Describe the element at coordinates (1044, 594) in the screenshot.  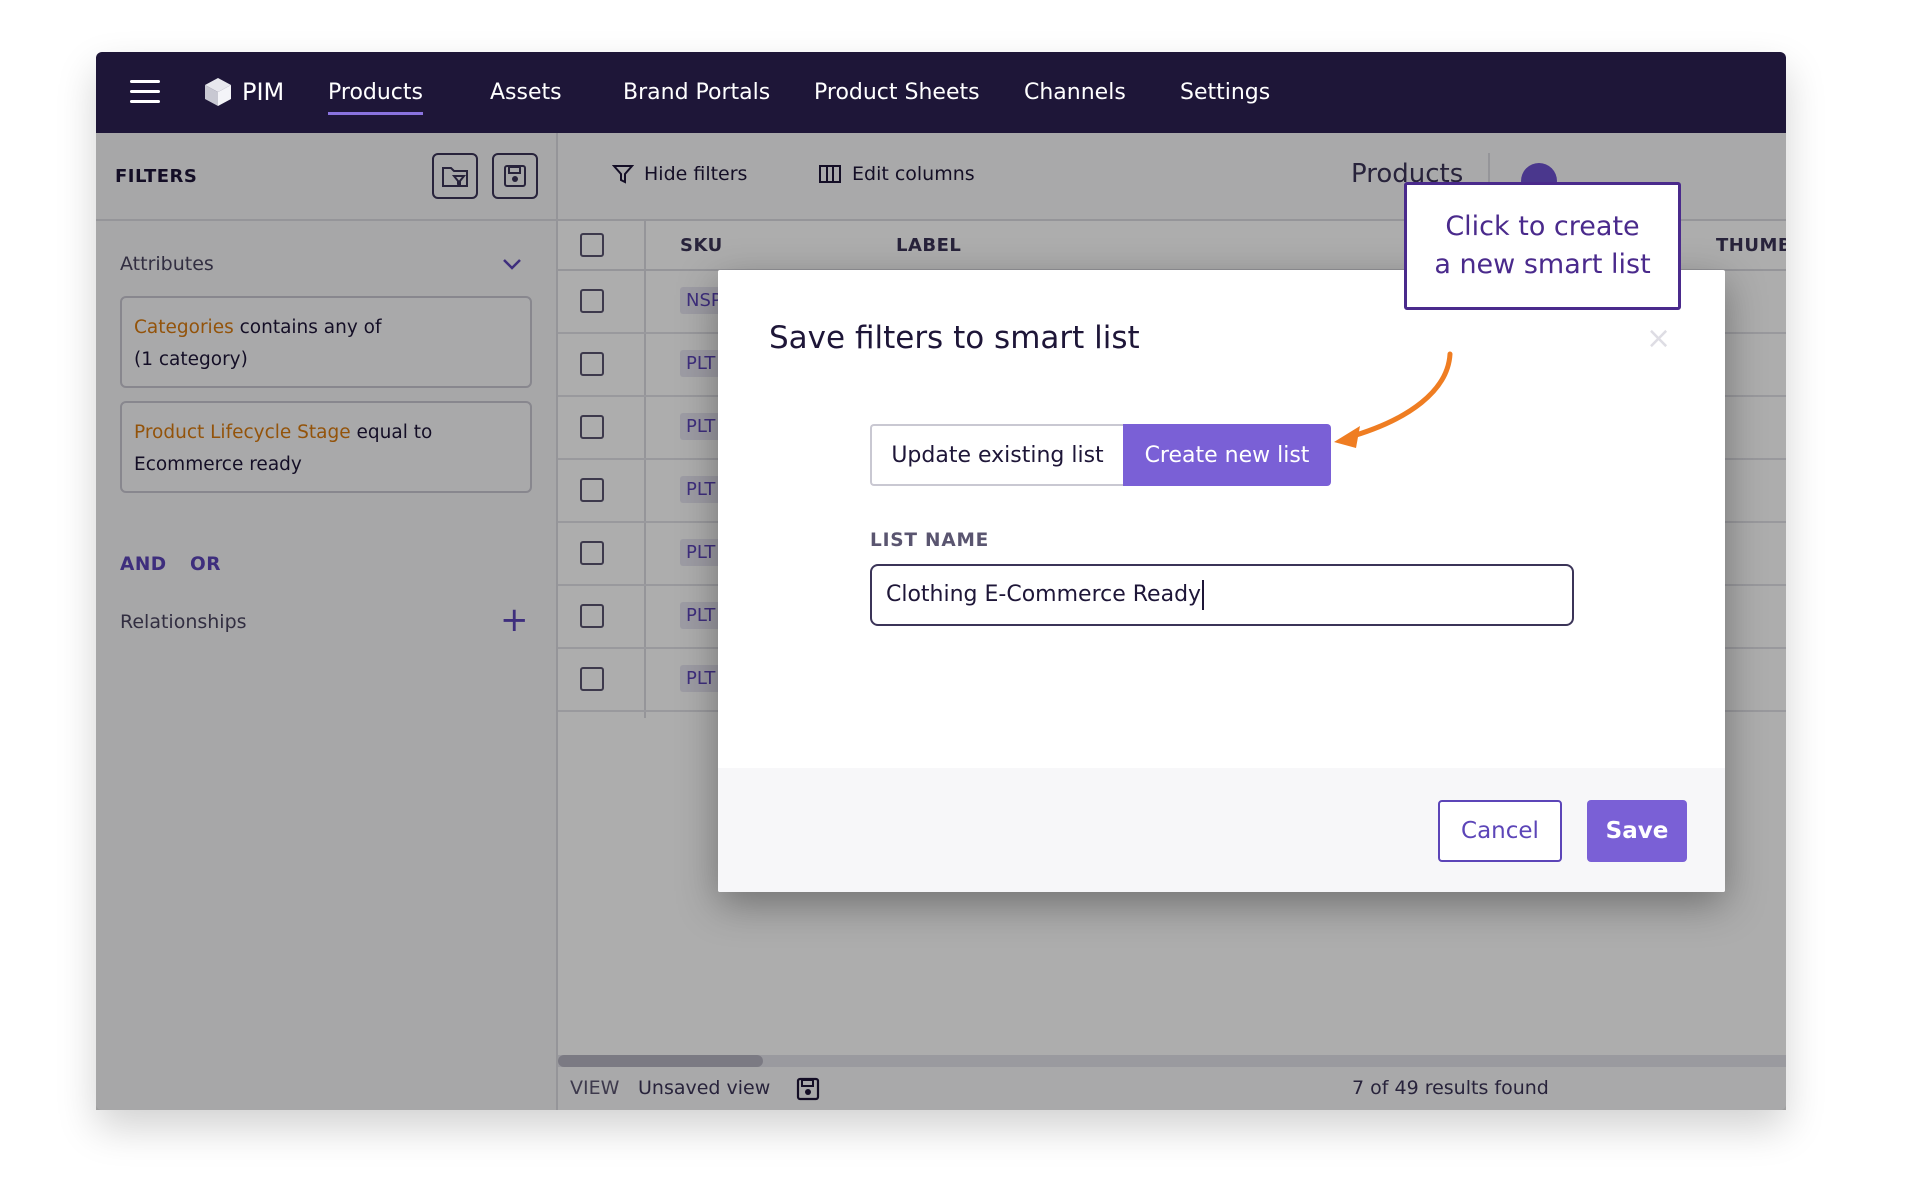
I see `list-name-value: Clothing E-Commerce Ready` at that location.